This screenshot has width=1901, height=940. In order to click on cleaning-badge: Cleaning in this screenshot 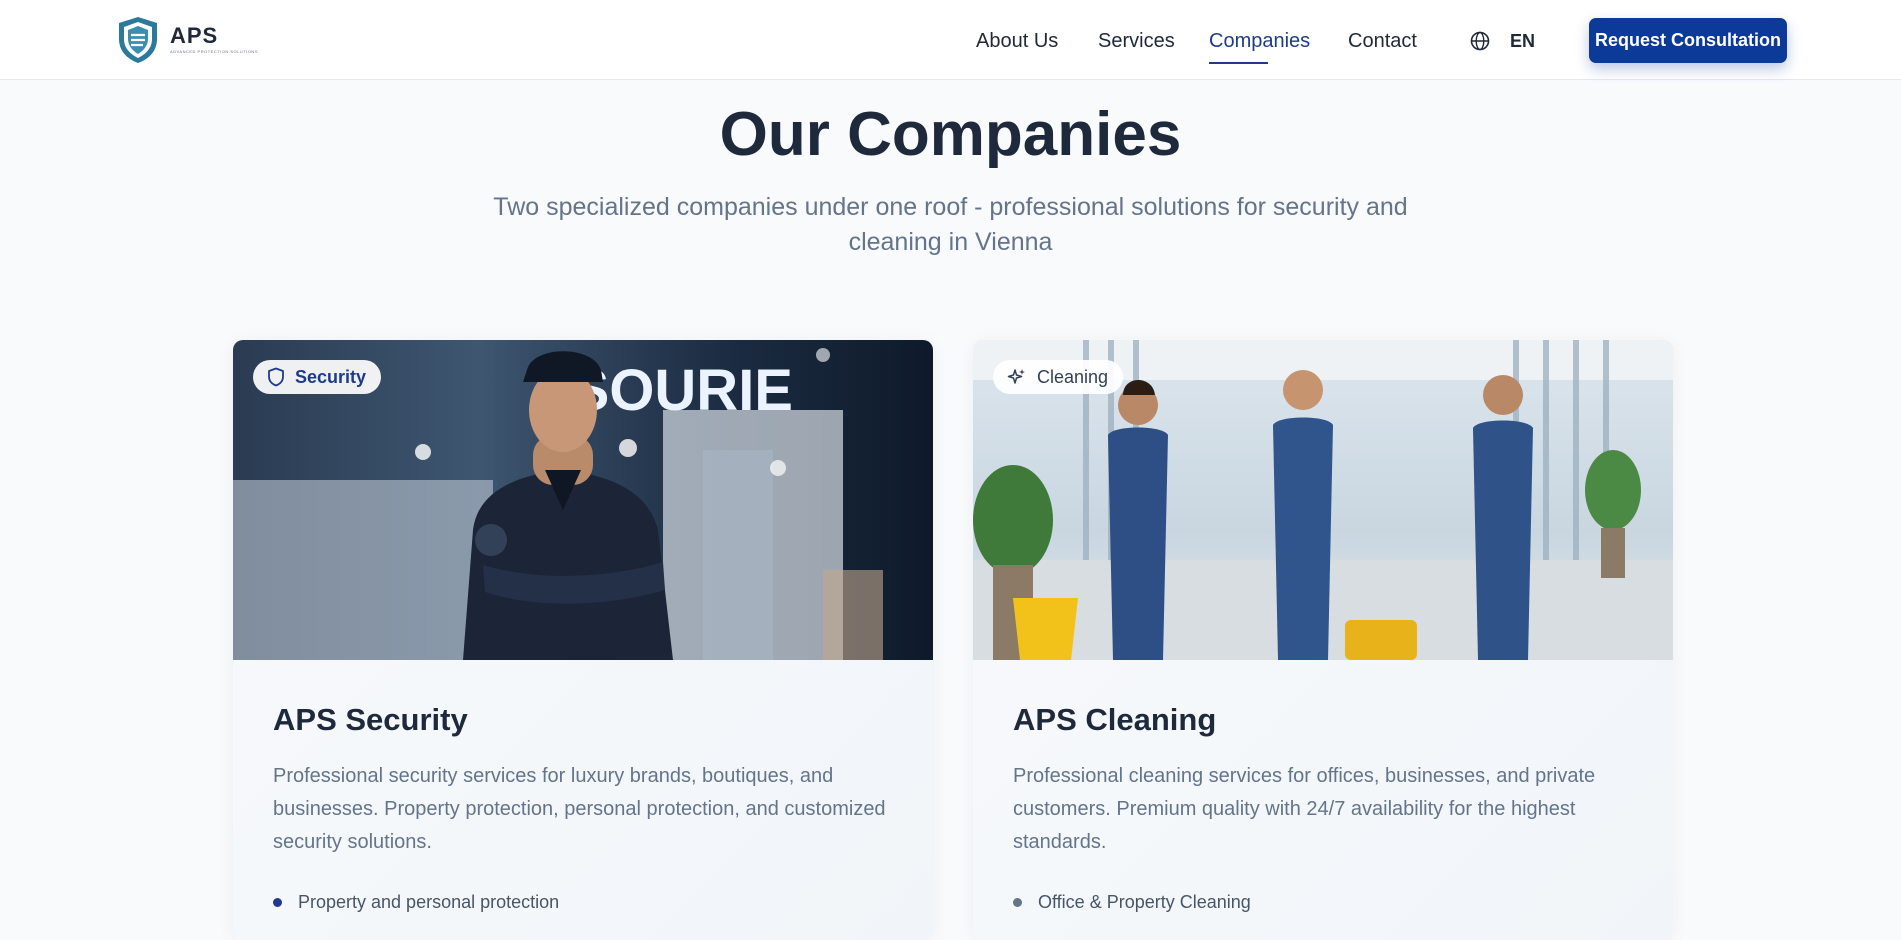, I will do `click(1058, 377)`.